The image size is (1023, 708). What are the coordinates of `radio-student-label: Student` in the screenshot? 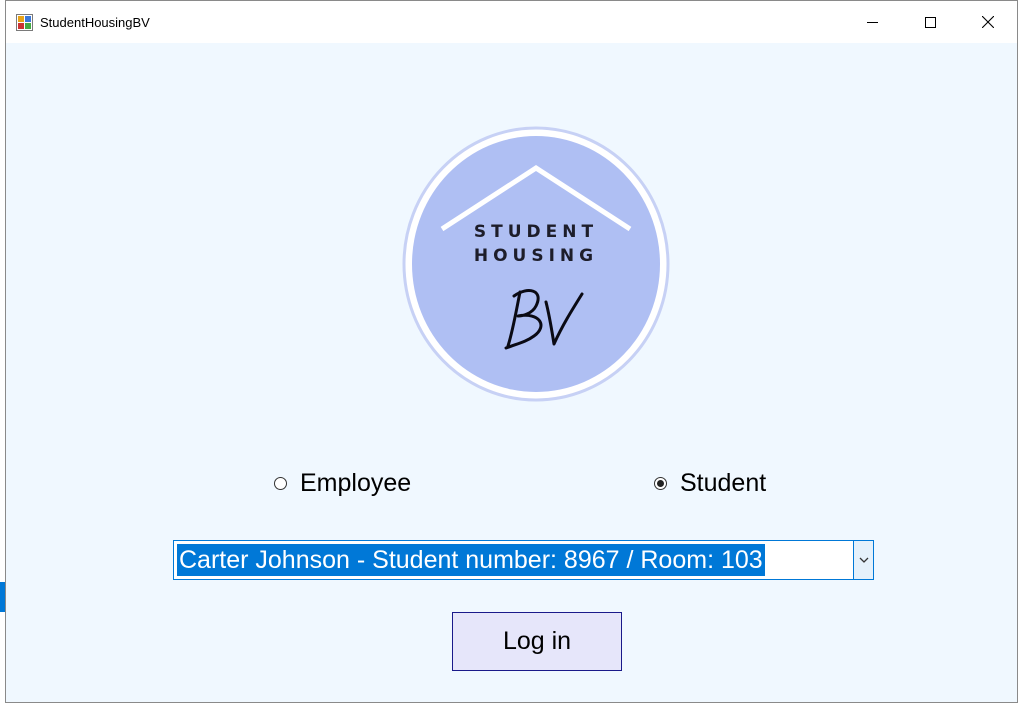 It's located at (723, 483).